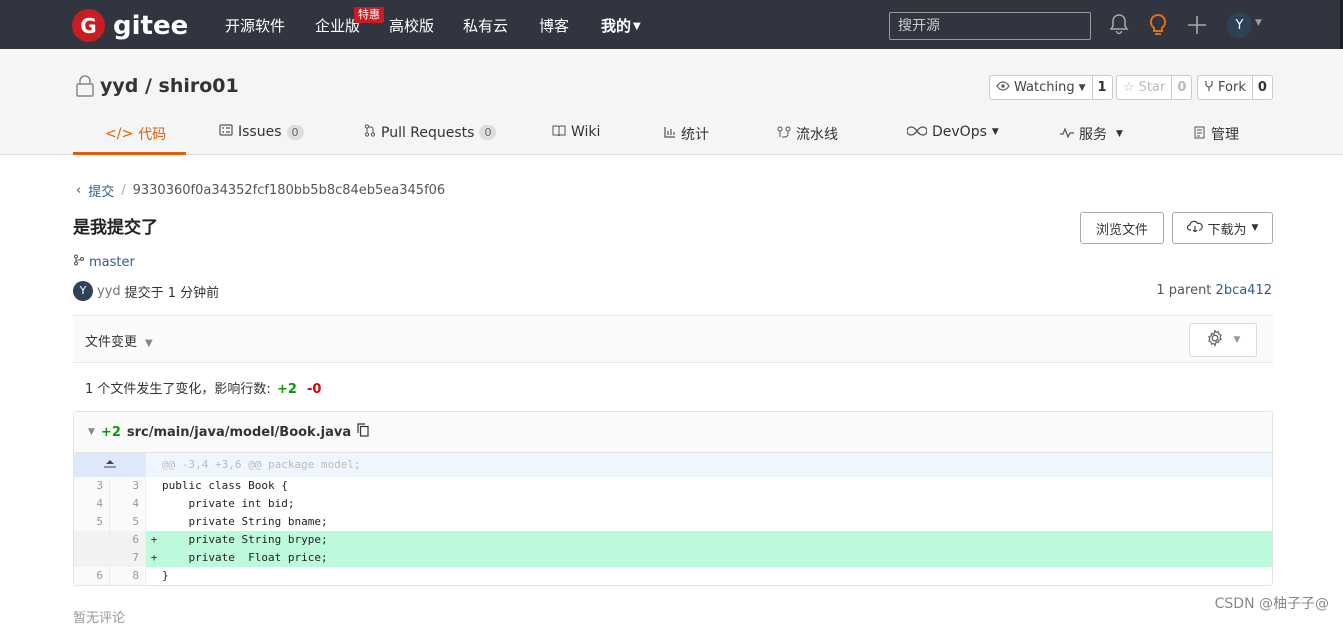 This screenshot has width=1343, height=626. Describe the element at coordinates (673, 339) in the screenshot. I see `file-changes-bar: 文件变更 ▼ ▼` at that location.